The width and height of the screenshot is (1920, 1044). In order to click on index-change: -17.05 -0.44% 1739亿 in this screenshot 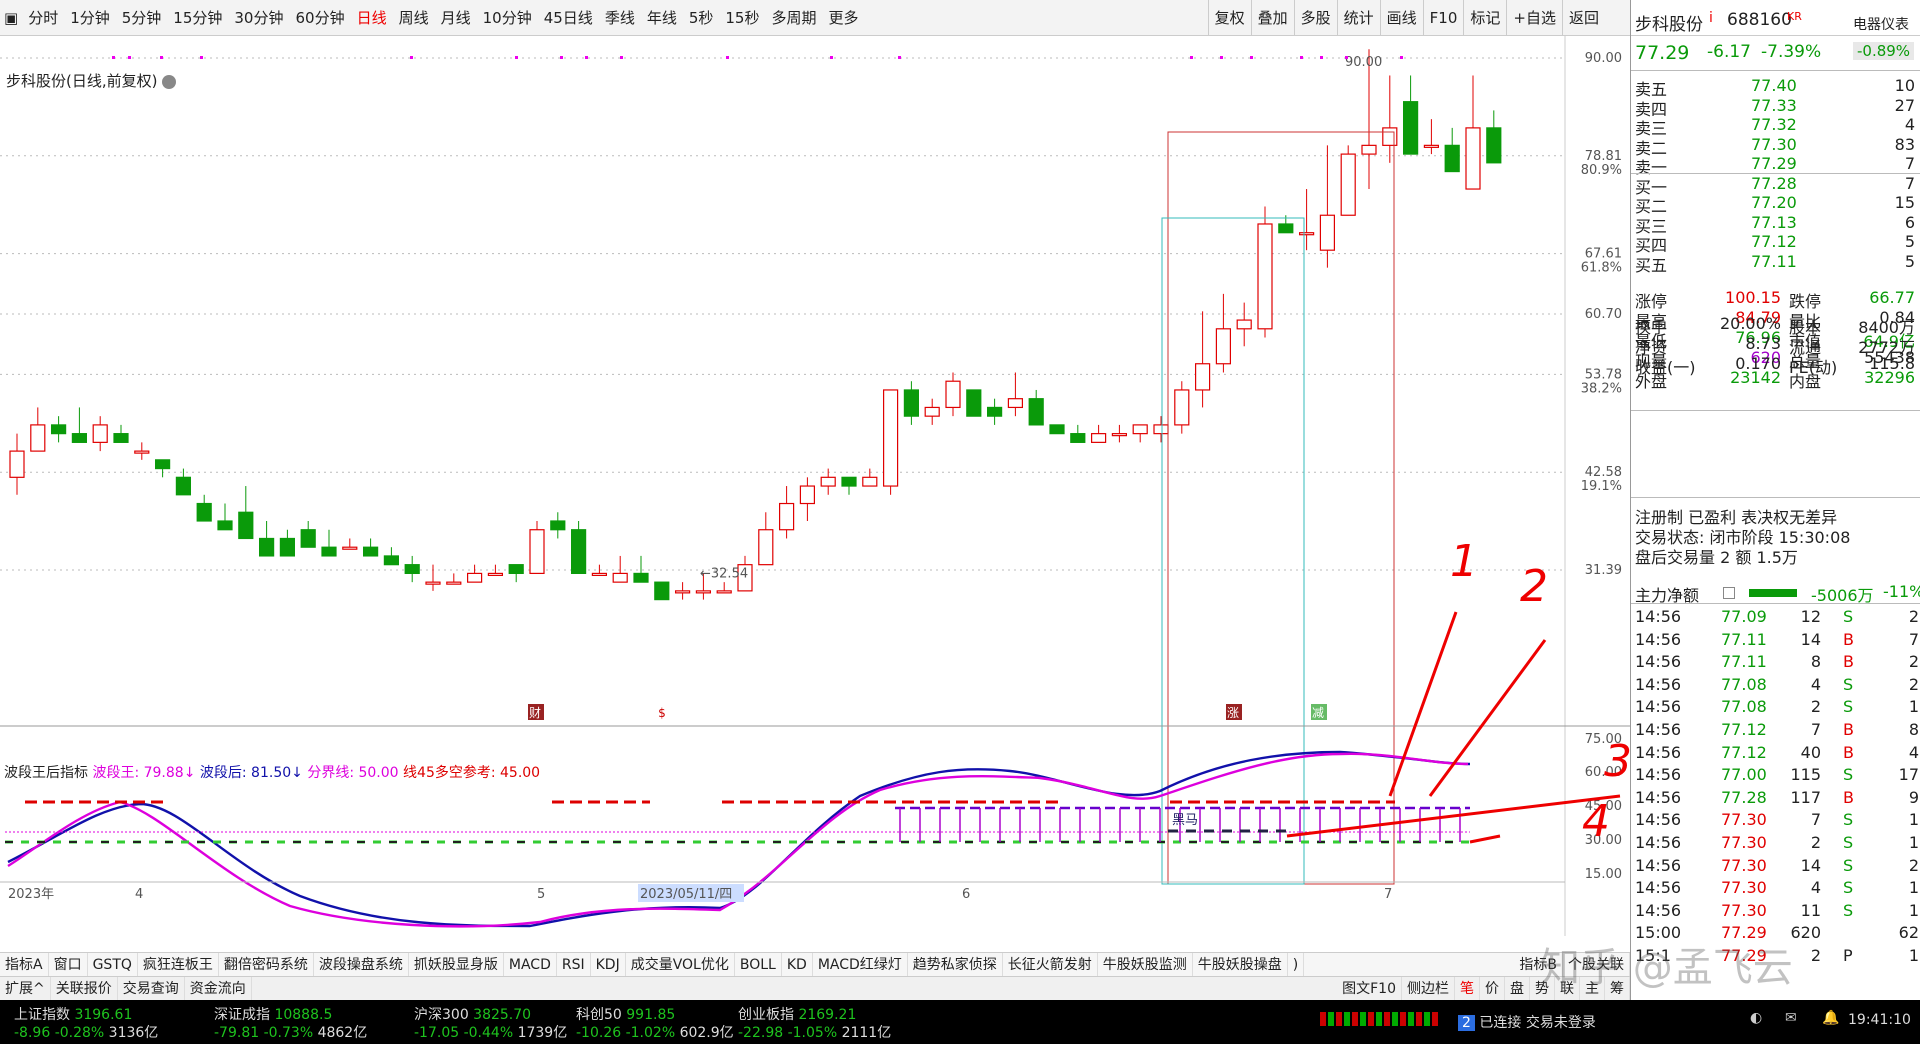, I will do `click(491, 1033)`.